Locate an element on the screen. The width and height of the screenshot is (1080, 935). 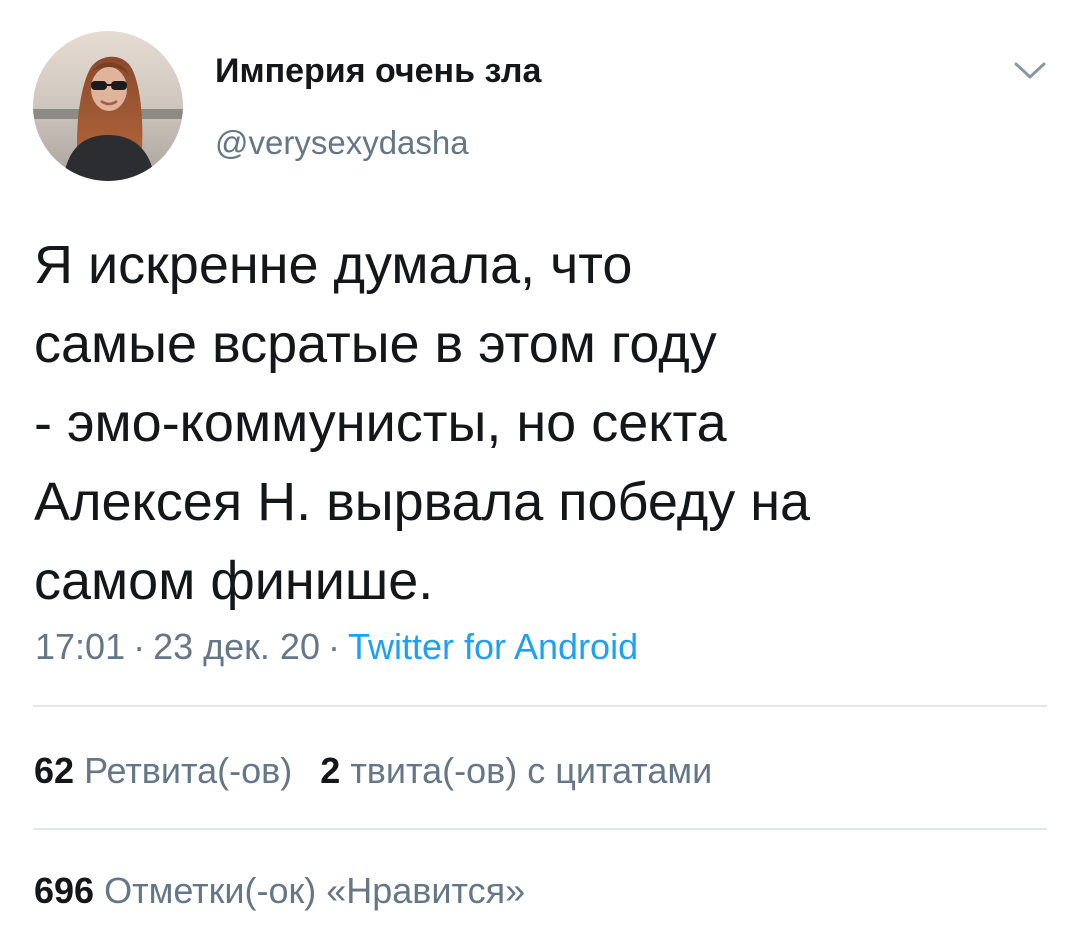
tweet-source-link: Twitter for Android is located at coordinates (493, 646).